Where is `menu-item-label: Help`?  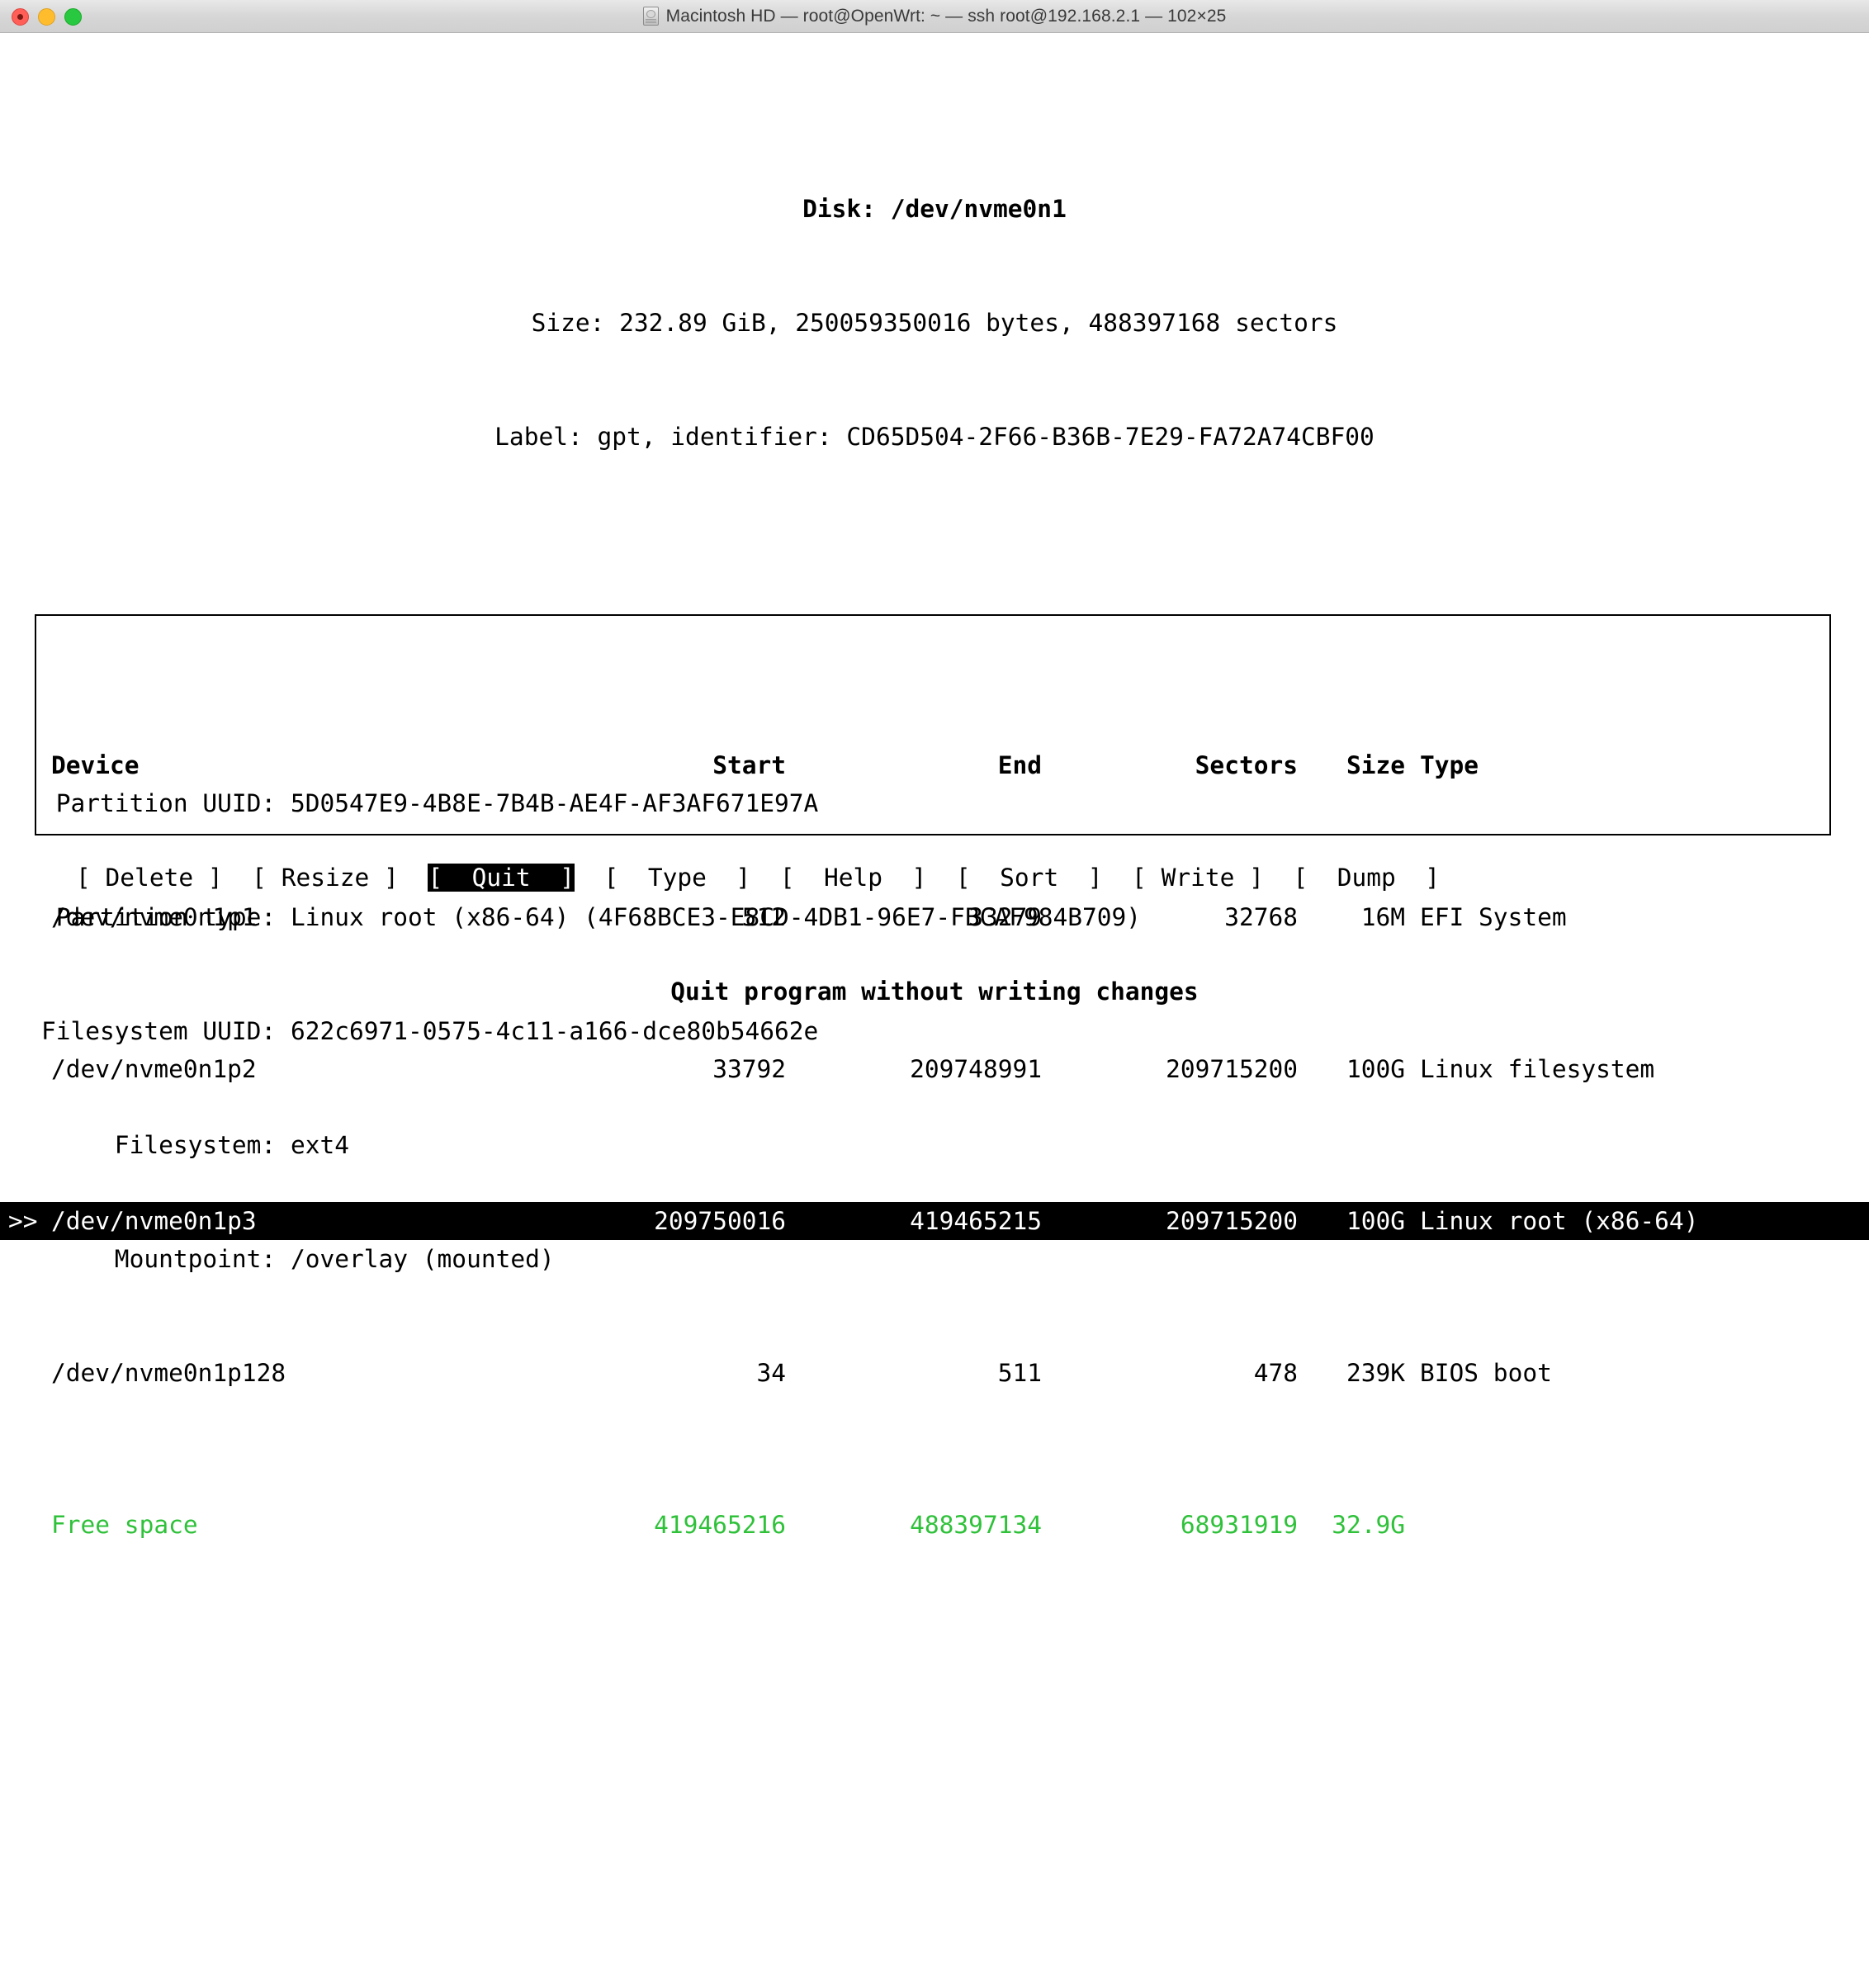
menu-item-label: Help is located at coordinates (853, 878).